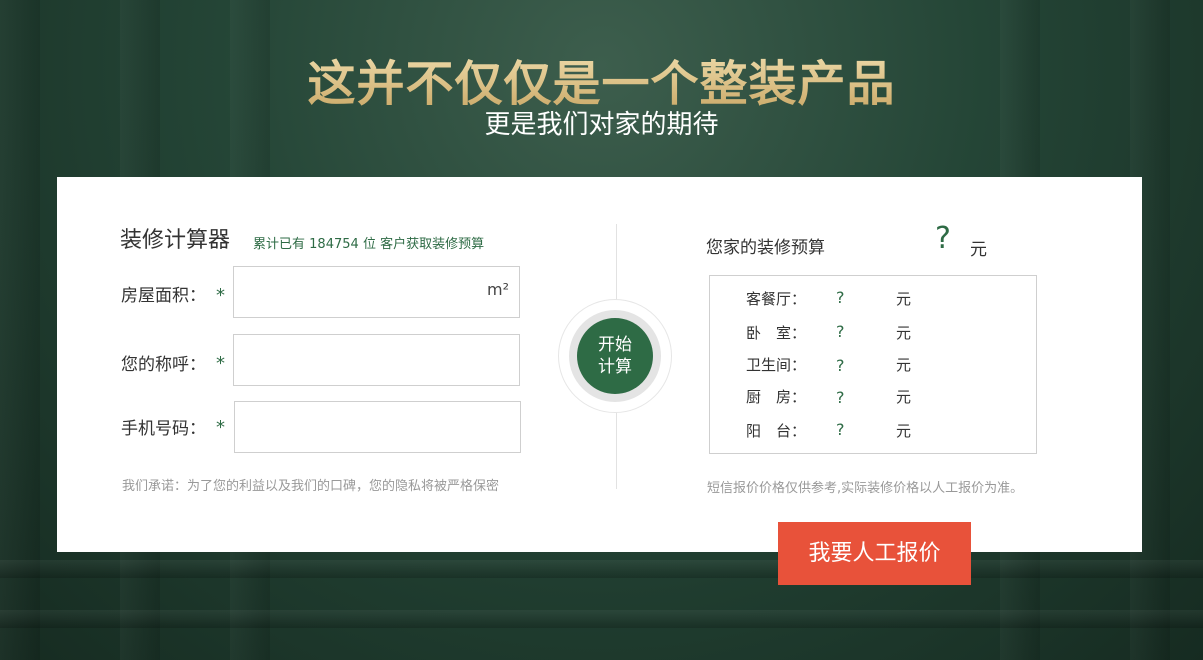 The height and width of the screenshot is (660, 1203). Describe the element at coordinates (873, 432) in the screenshot. I see `breakdown-row-balcony: 阳 台： ? 元` at that location.